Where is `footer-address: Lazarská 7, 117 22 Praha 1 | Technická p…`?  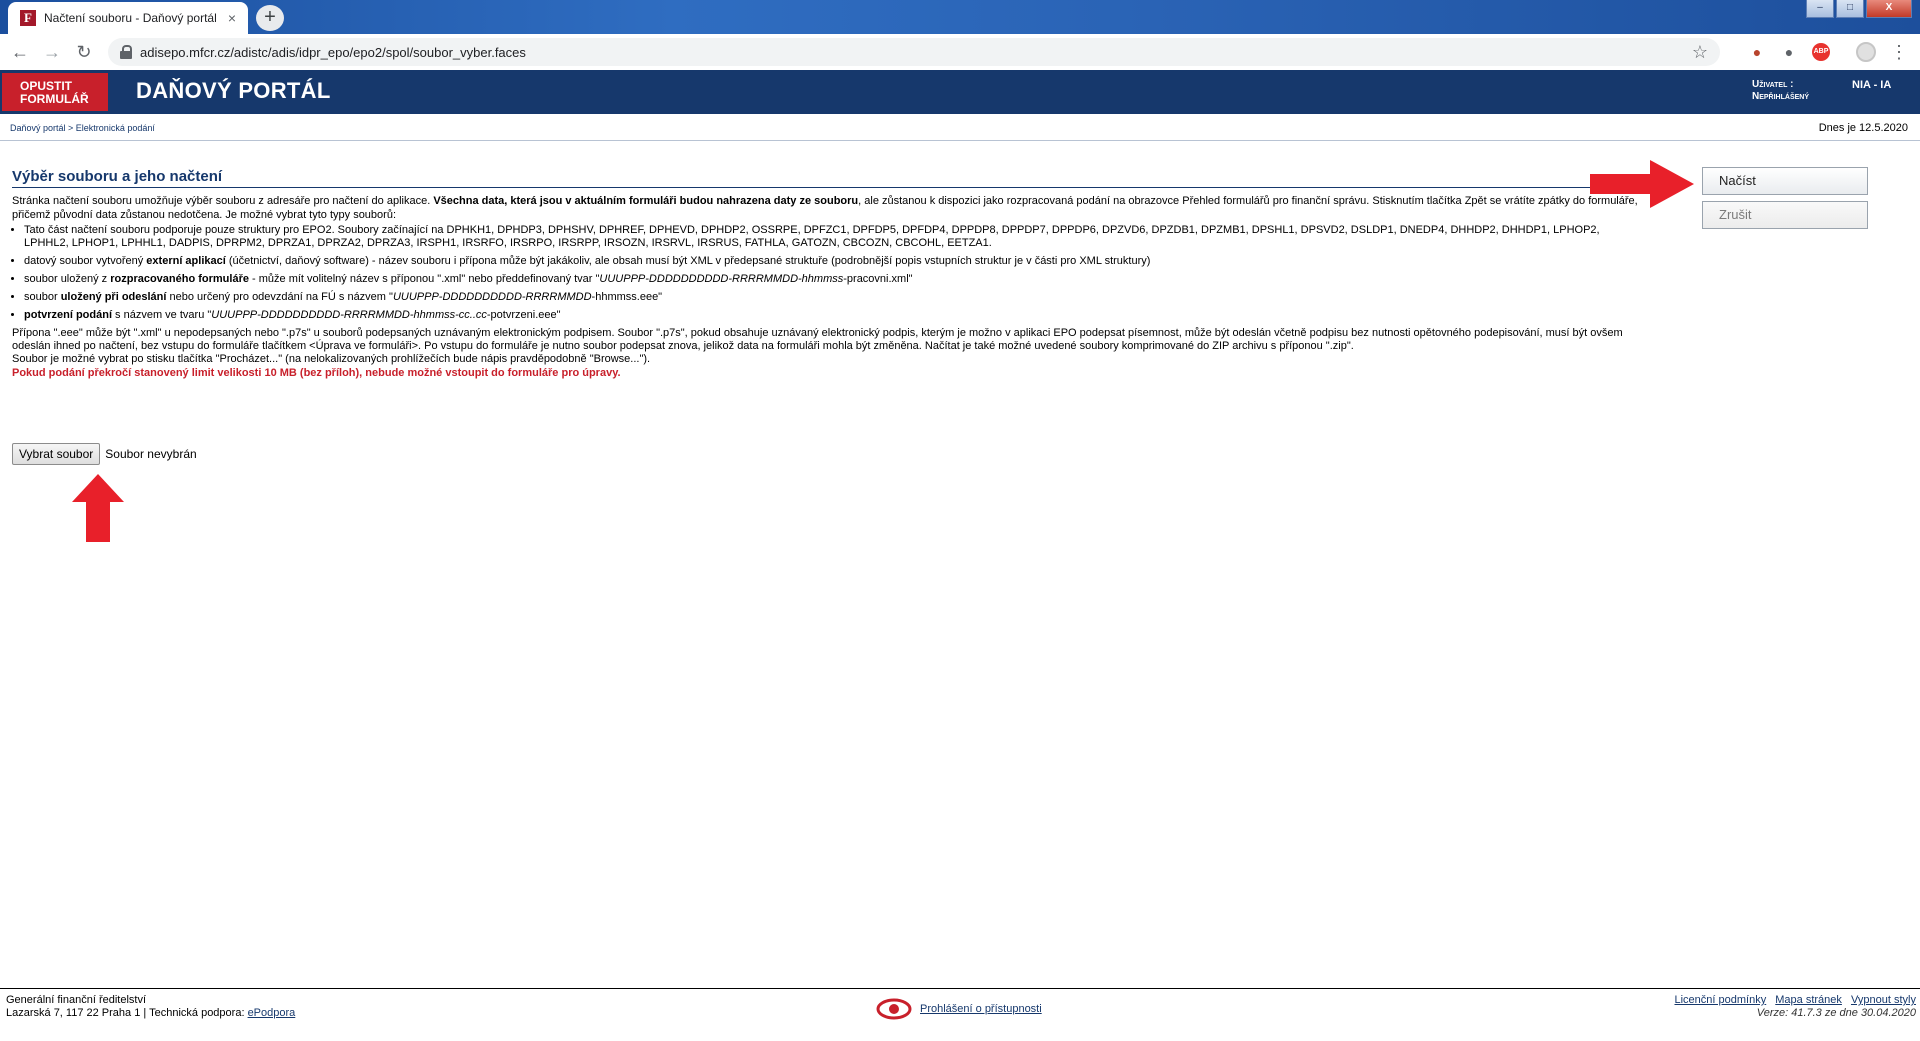
footer-address: Lazarská 7, 117 22 Praha 1 | Technická p… is located at coordinates (151, 1013).